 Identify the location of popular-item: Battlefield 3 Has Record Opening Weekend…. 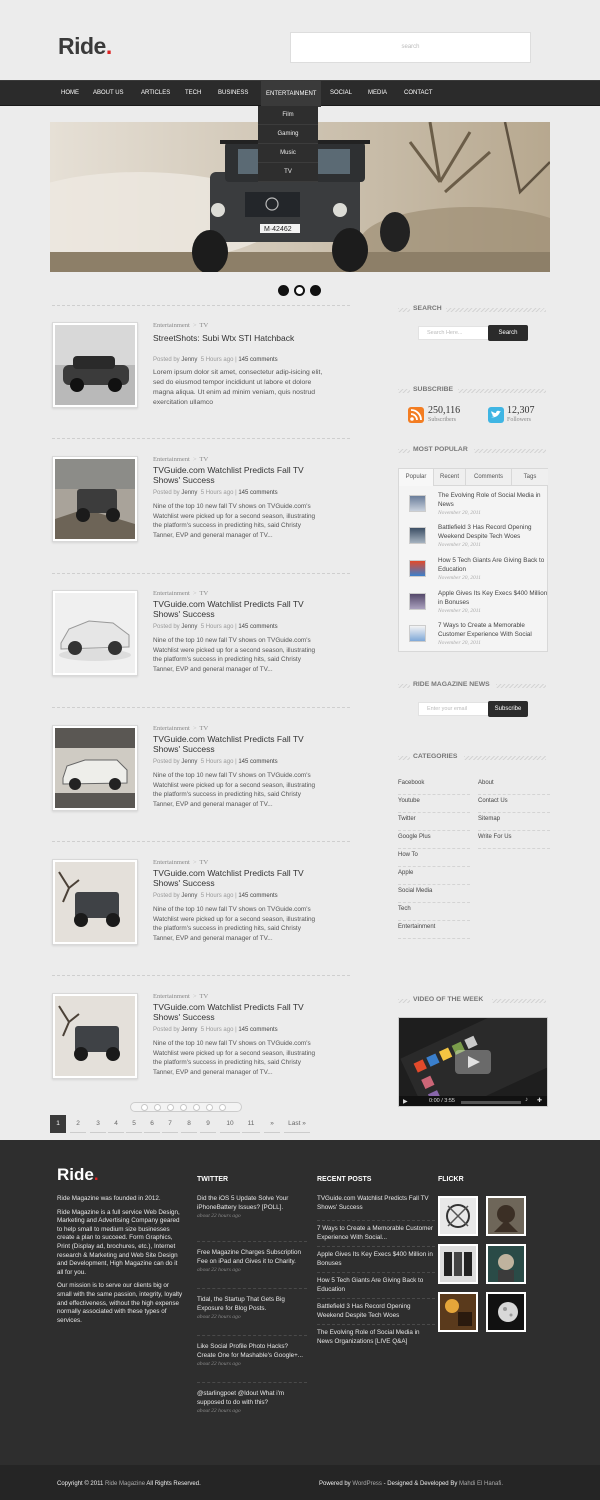
(476, 539).